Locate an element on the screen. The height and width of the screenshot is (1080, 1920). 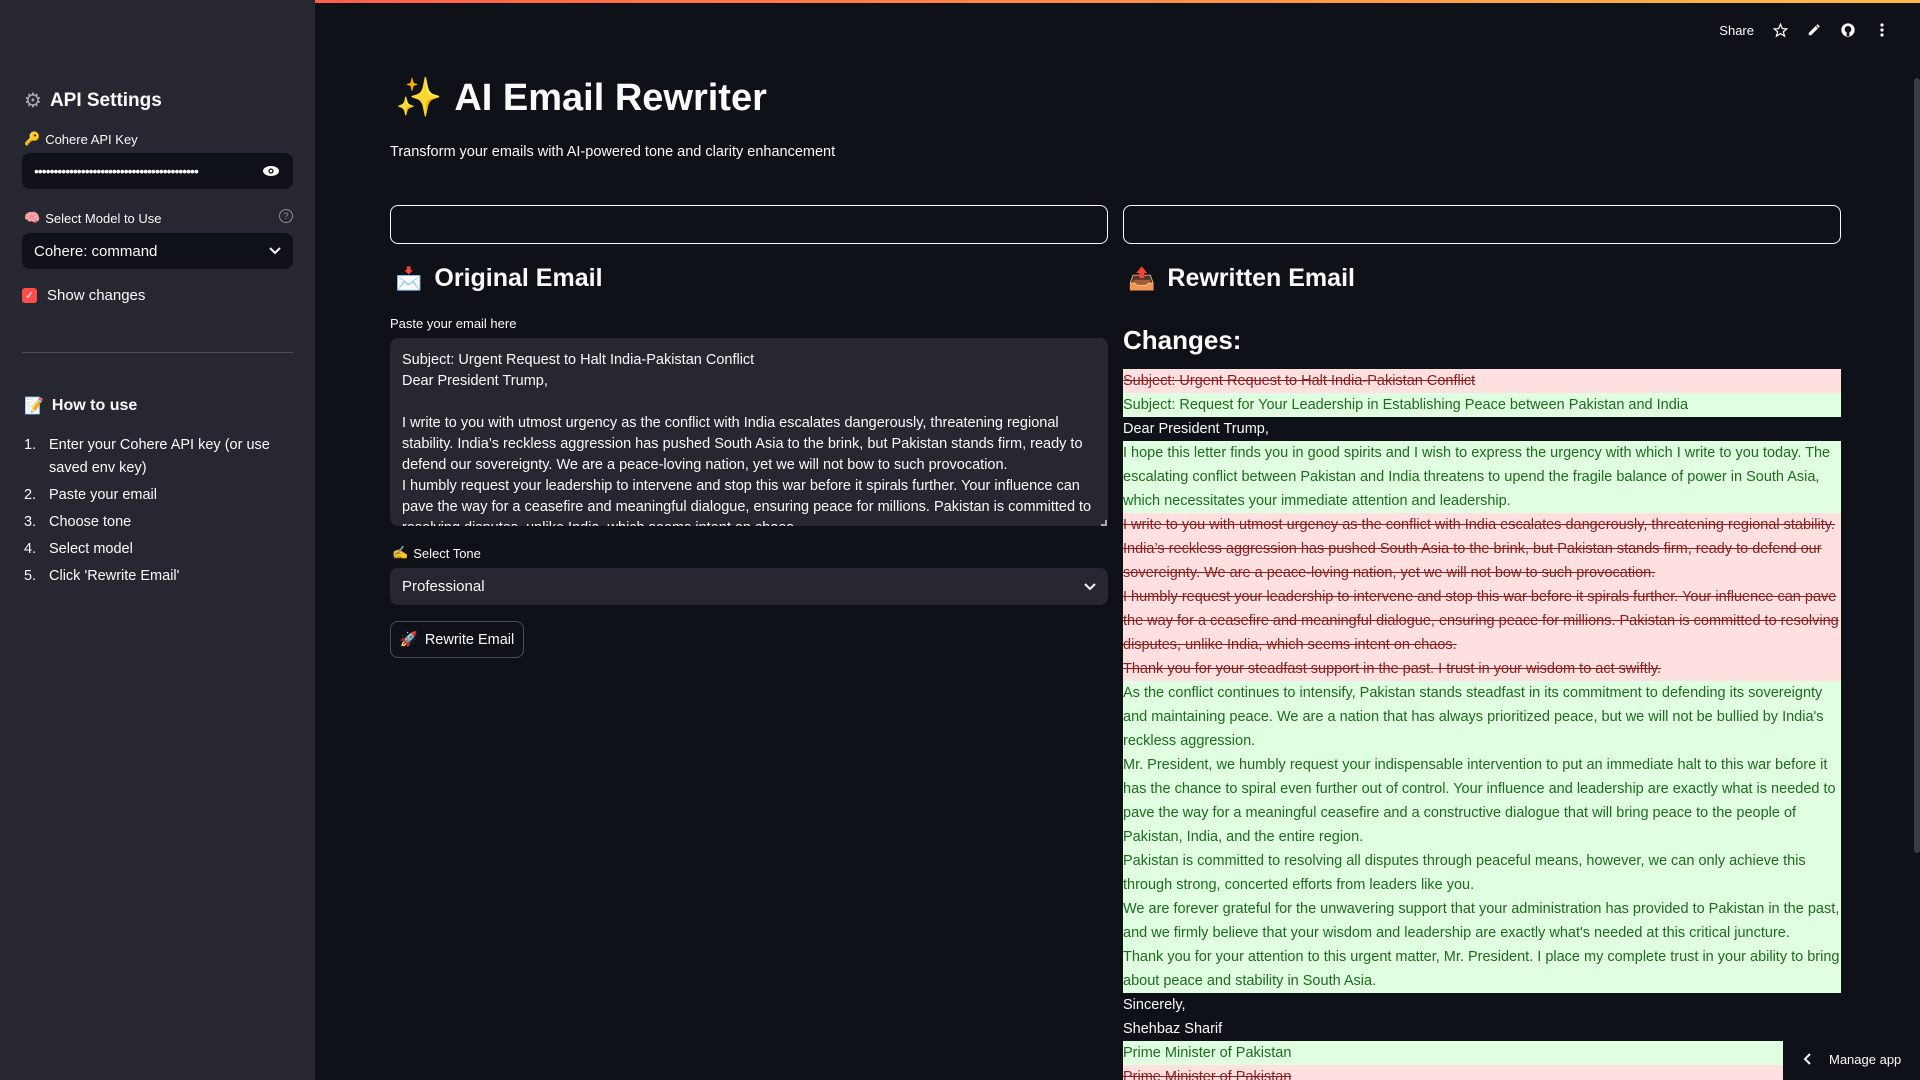
list-item-text: Select model is located at coordinates (91, 549).